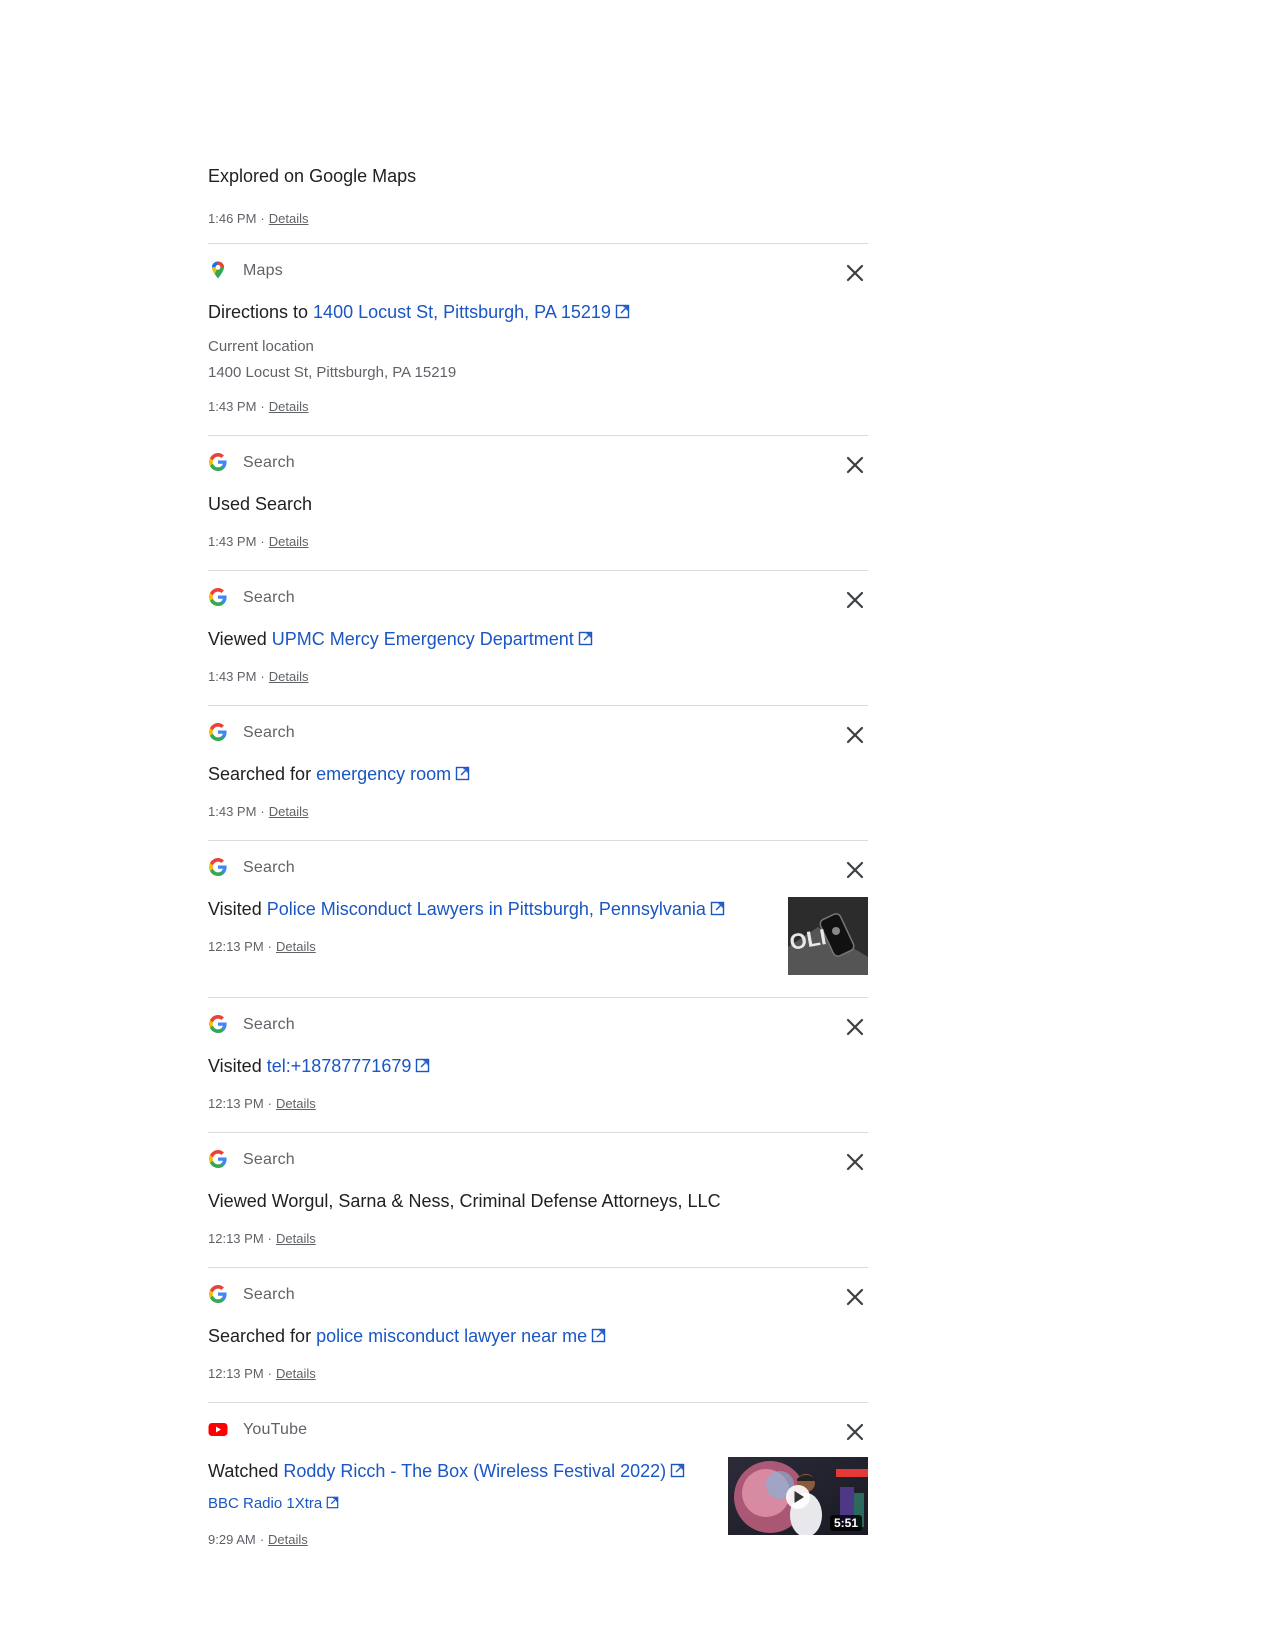 This screenshot has height=1650, width=1275. Describe the element at coordinates (339, 1066) in the screenshot. I see `activity-link: tel:+18787771679` at that location.